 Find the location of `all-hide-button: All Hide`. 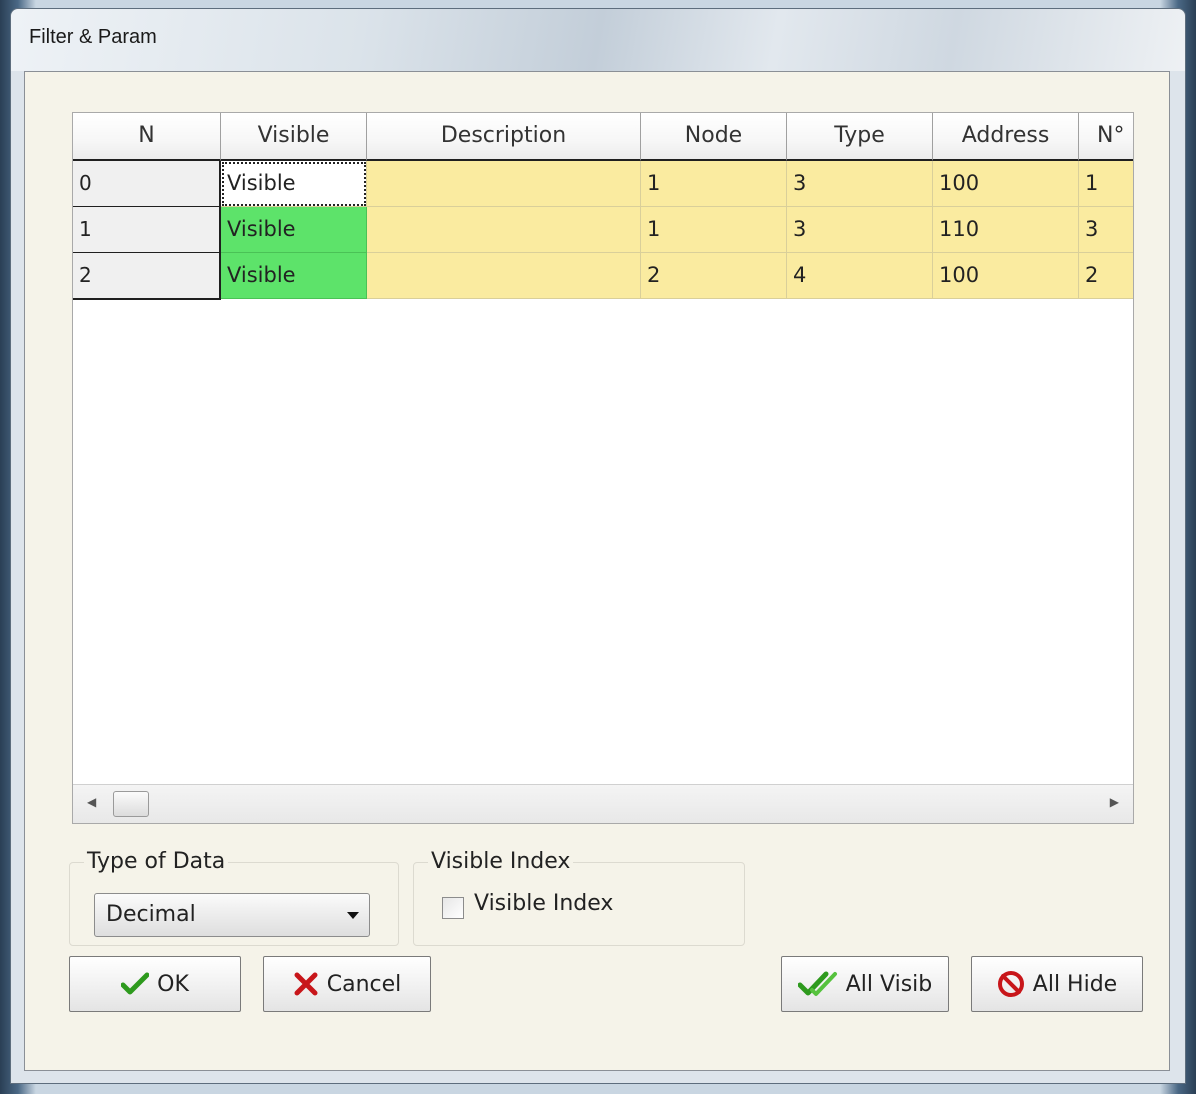

all-hide-button: All Hide is located at coordinates (1057, 984).